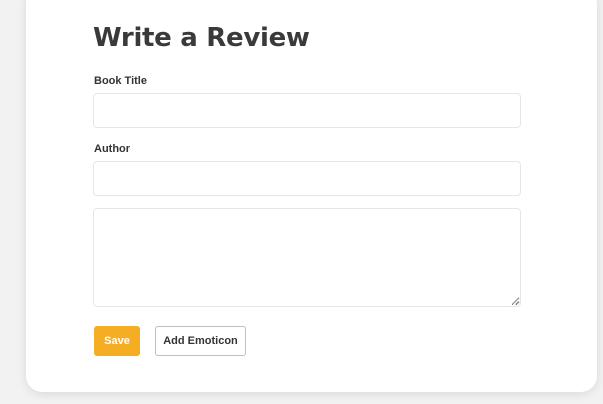 The image size is (603, 404). What do you see at coordinates (307, 178) in the screenshot?
I see `author-input` at bounding box center [307, 178].